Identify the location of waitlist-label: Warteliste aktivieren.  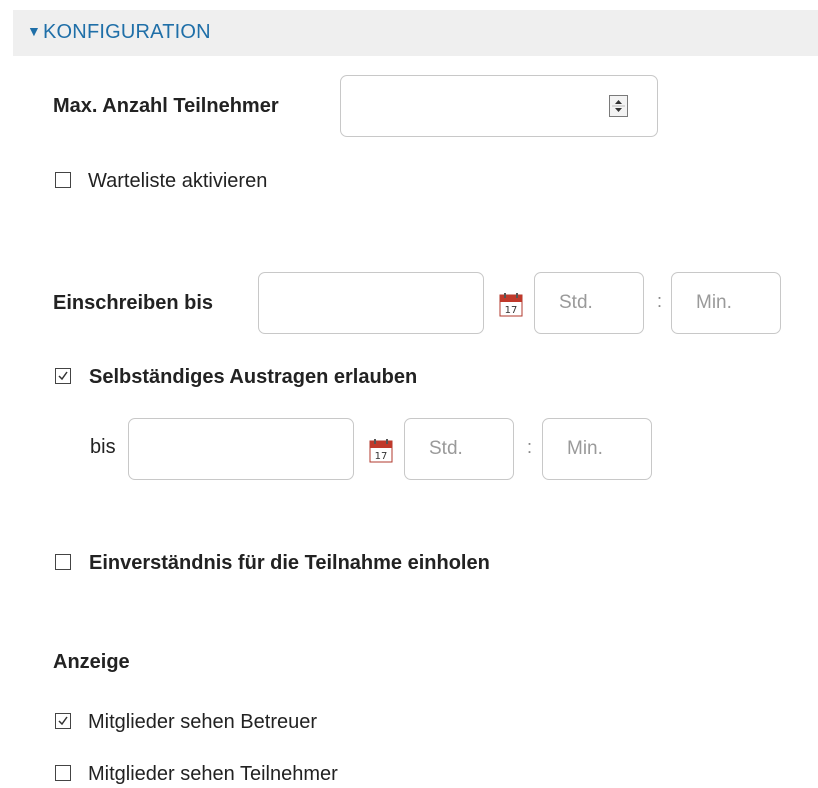
(178, 181).